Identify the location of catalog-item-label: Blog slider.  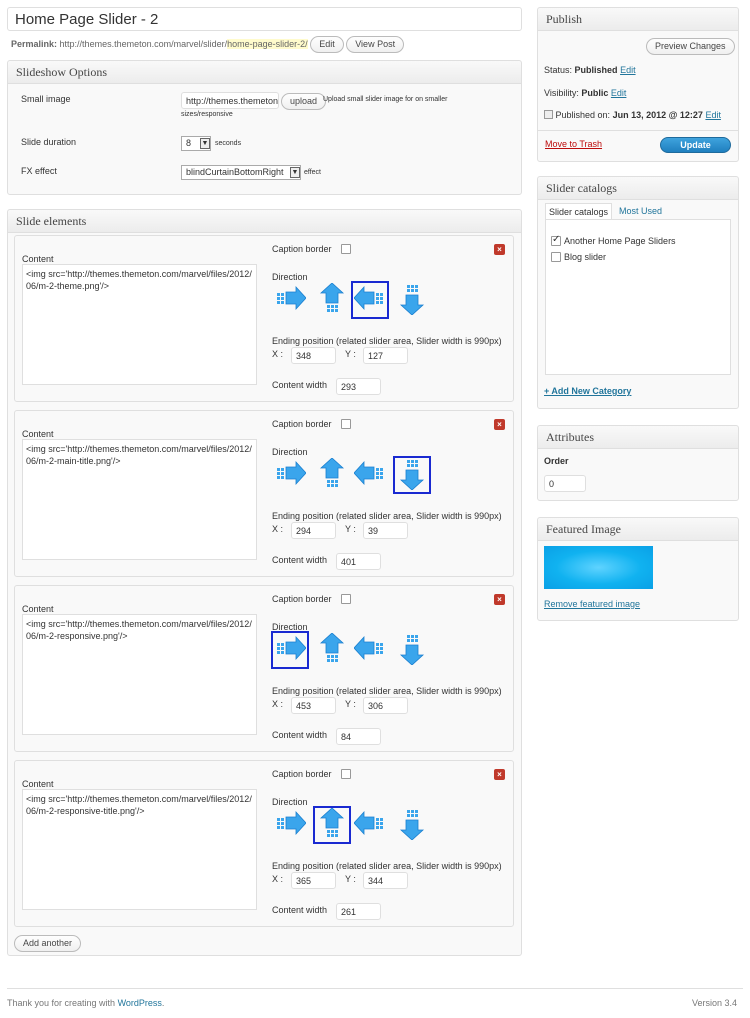
(585, 257).